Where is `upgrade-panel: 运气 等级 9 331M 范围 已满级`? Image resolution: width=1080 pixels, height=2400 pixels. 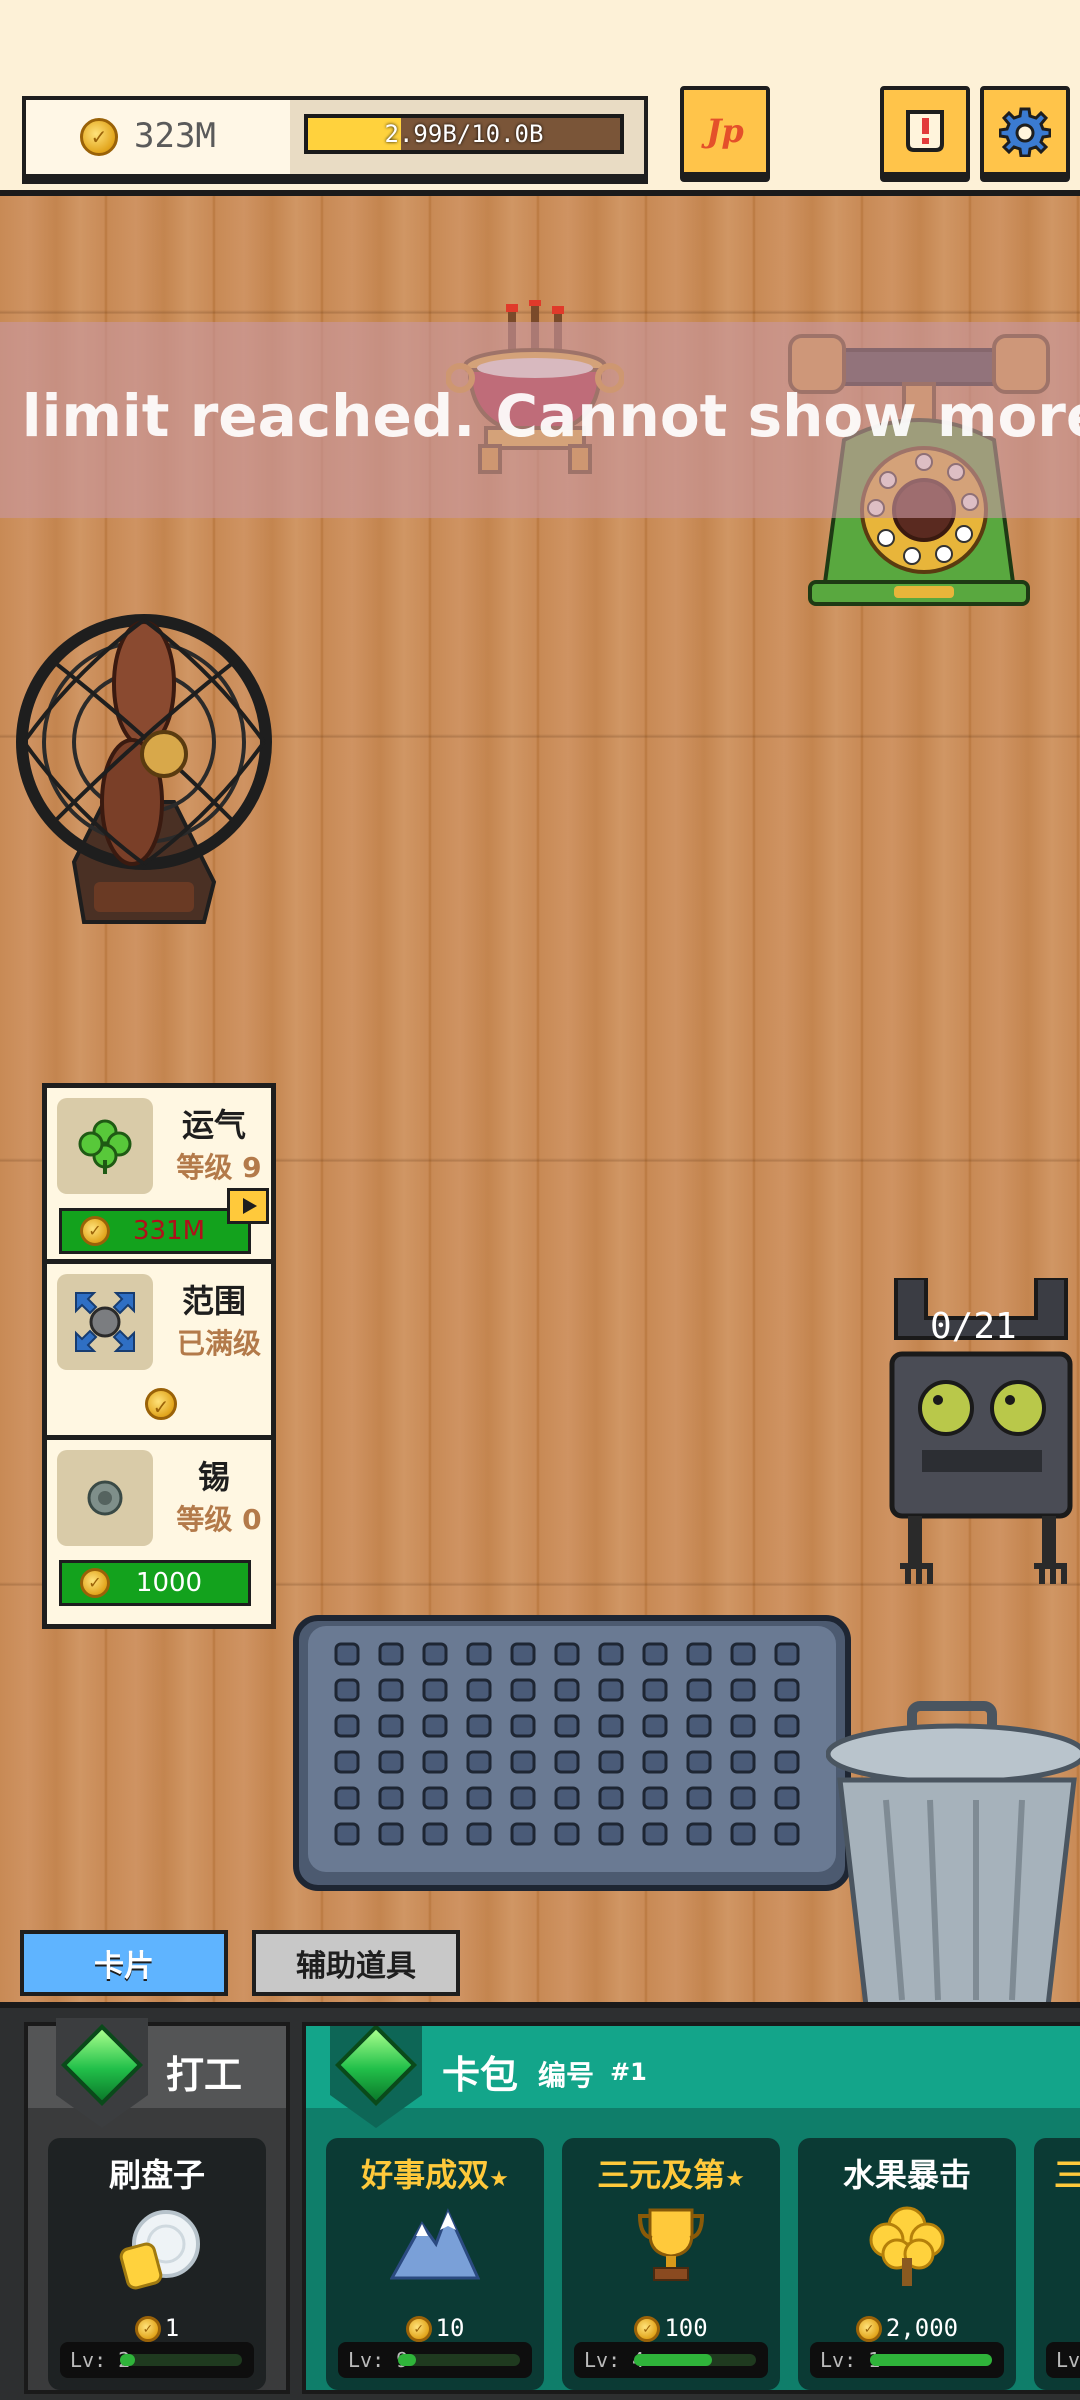 upgrade-panel: 运气 等级 9 331M 范围 已满级 is located at coordinates (159, 1356).